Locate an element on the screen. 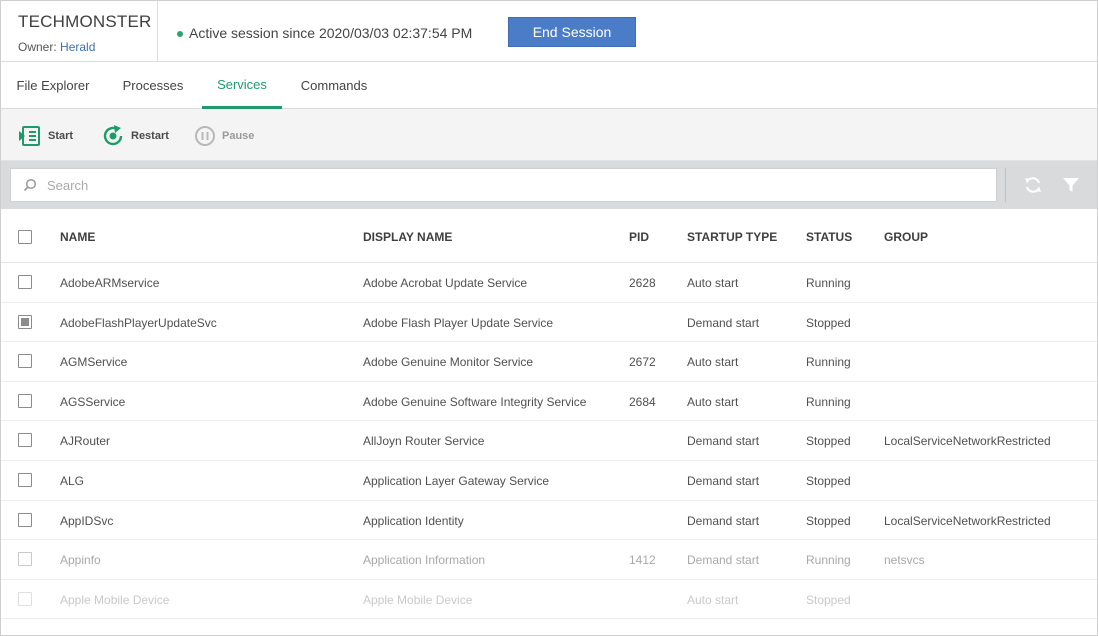 This screenshot has height=636, width=1098. tab-commands: Commands is located at coordinates (334, 85).